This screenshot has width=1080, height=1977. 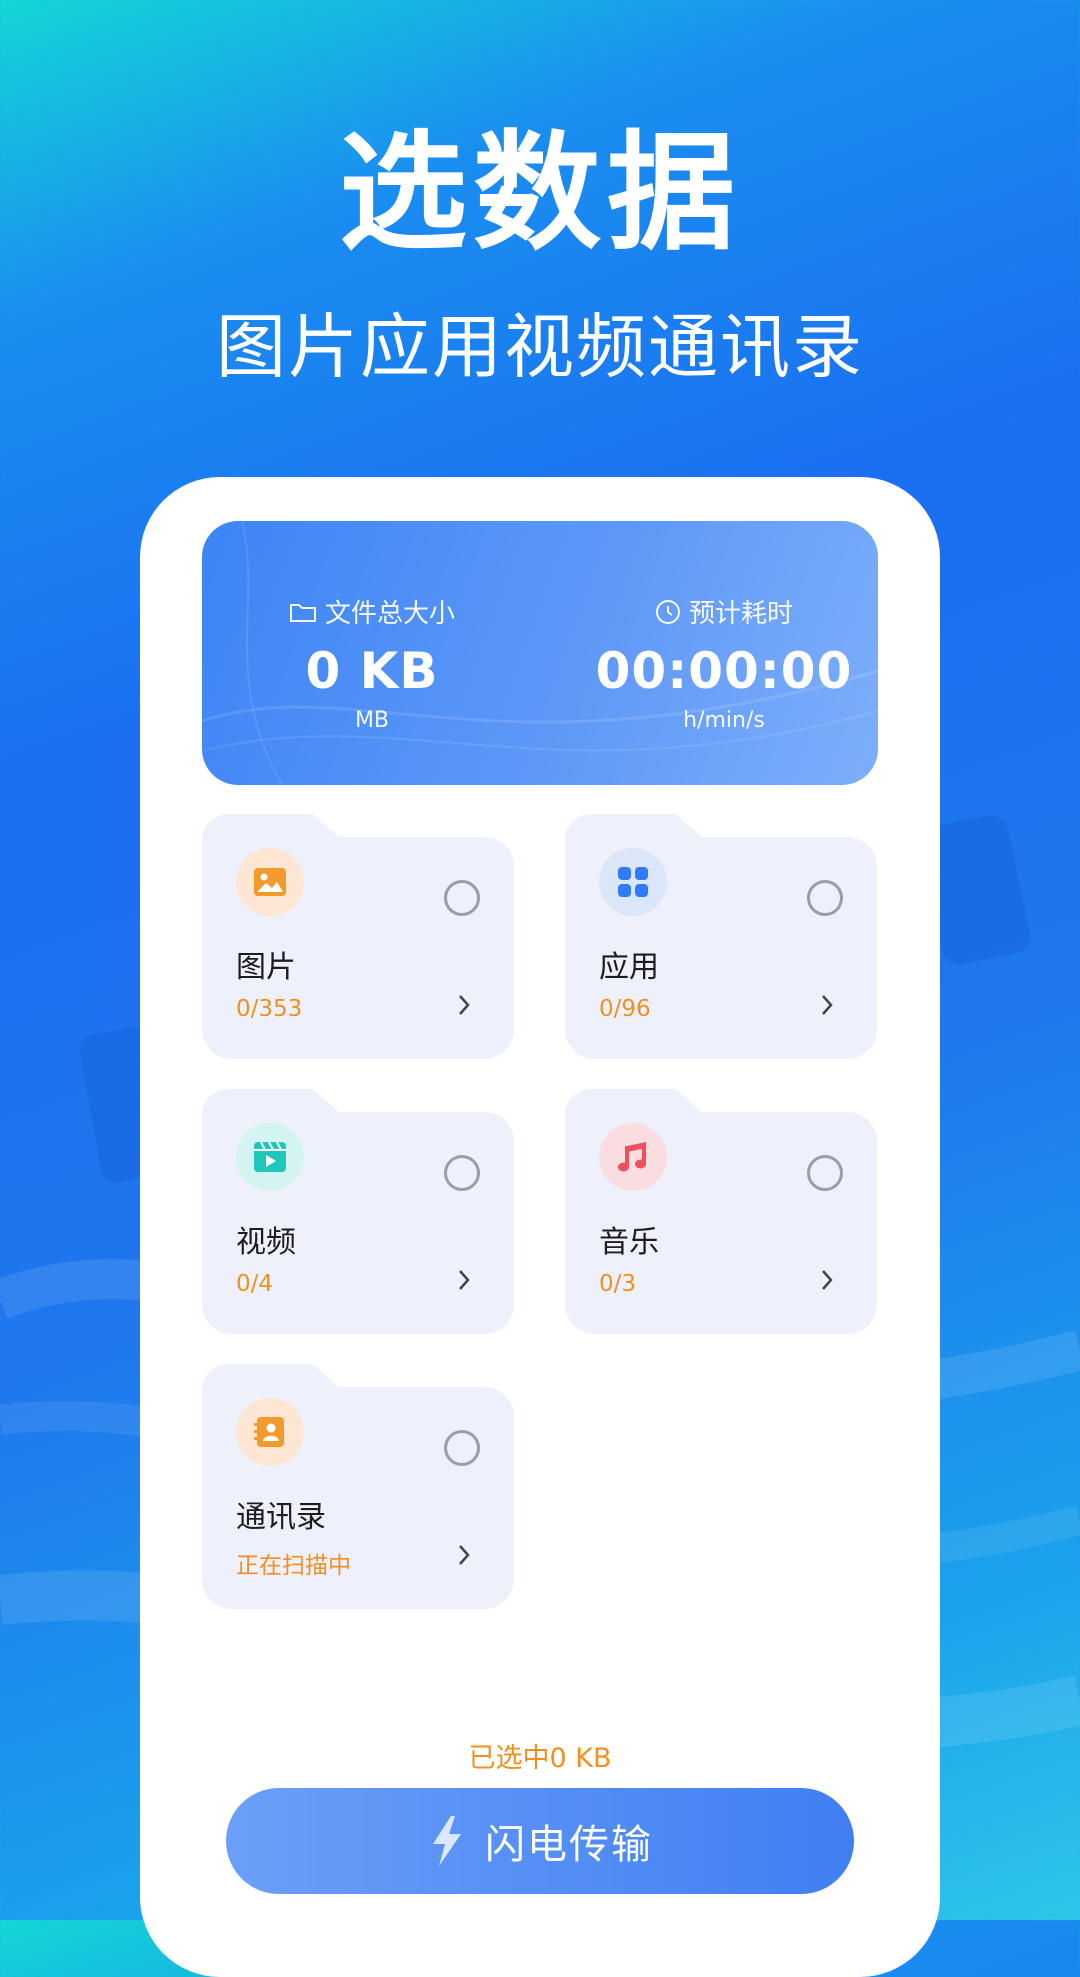 I want to click on stats-panel: 文件总大小 0 KB MB 预计耗时 00:00:00 h/min/s, so click(x=540, y=653).